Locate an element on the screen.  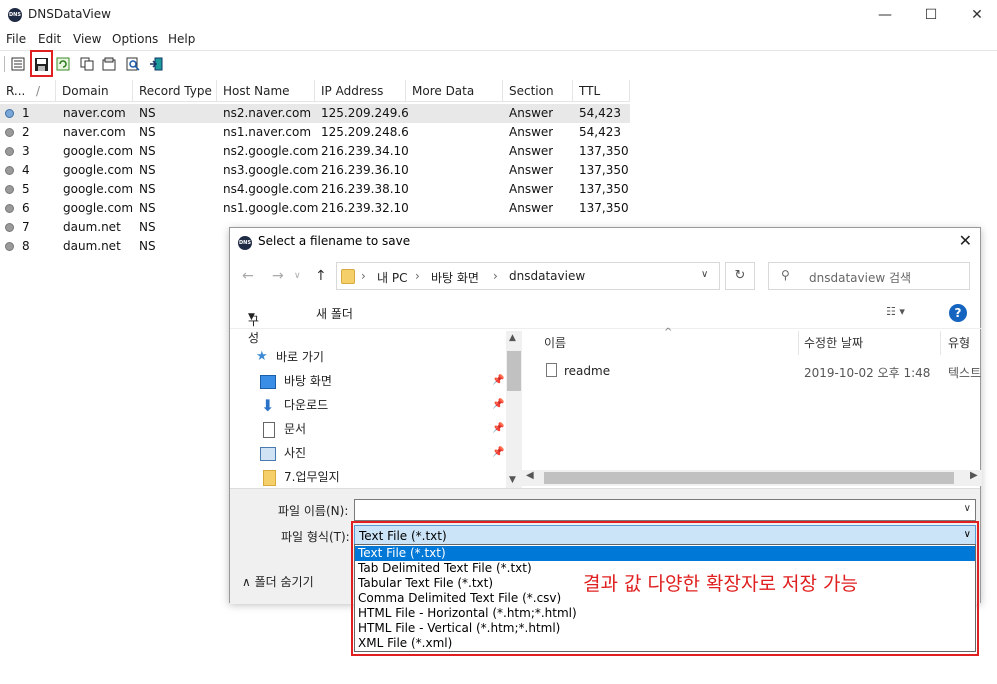
up-arrow-icon: ↑ is located at coordinates (321, 276).